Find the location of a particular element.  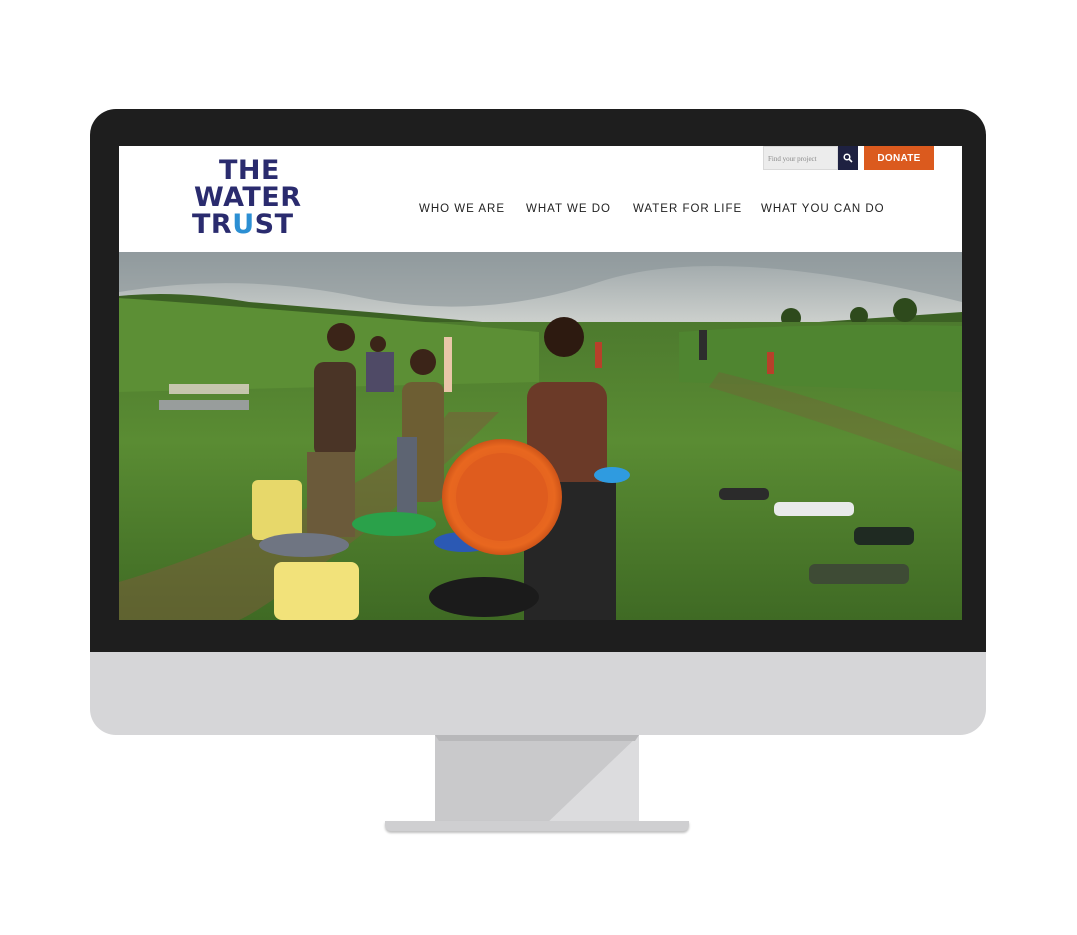

nav-what-we-do: WHAT WE DO is located at coordinates (568, 209).